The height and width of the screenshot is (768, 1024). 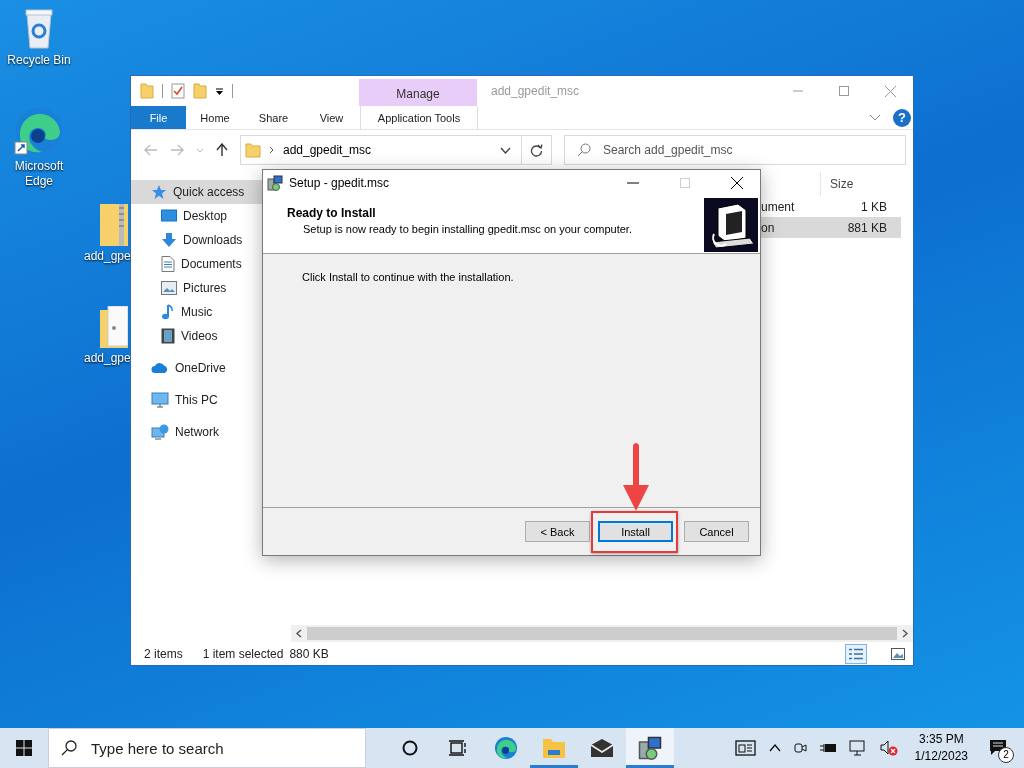 I want to click on horizontal-scrollbar, so click(x=602, y=633).